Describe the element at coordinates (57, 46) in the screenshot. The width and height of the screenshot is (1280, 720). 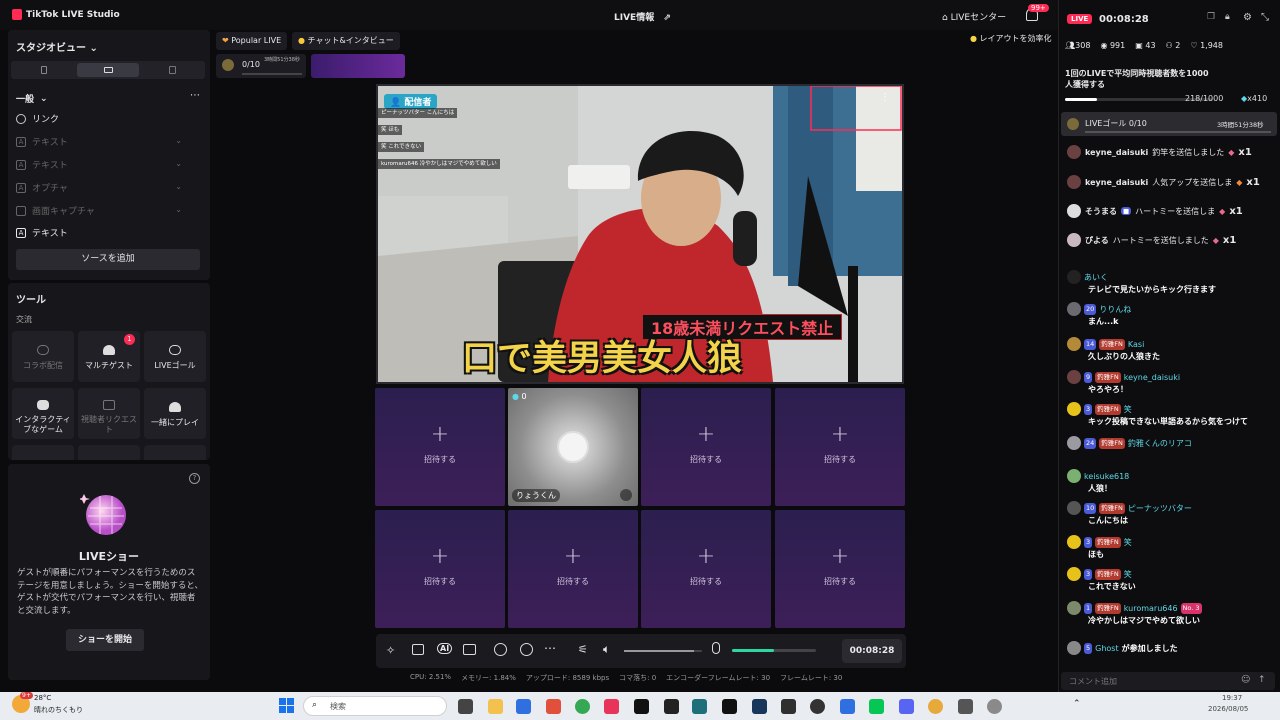
I see `studio-view-title: スタジオビュー ⌄` at that location.